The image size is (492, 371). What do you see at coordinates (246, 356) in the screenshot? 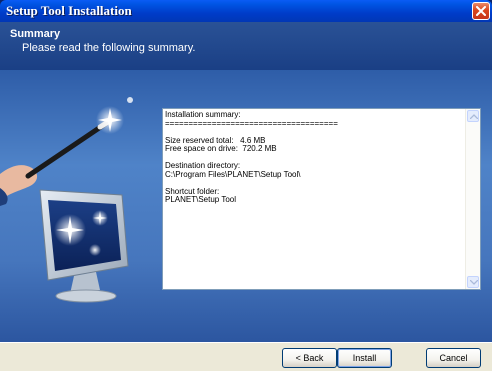
I see `button-bar: < Back Install Cancel` at bounding box center [246, 356].